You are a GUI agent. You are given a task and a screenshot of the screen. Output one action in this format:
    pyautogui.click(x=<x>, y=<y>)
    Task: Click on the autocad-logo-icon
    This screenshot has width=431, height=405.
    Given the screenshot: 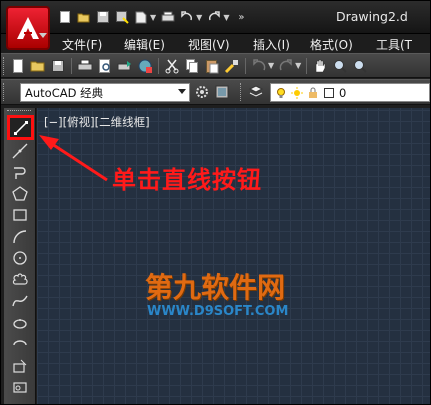 What is the action you would take?
    pyautogui.click(x=28, y=28)
    